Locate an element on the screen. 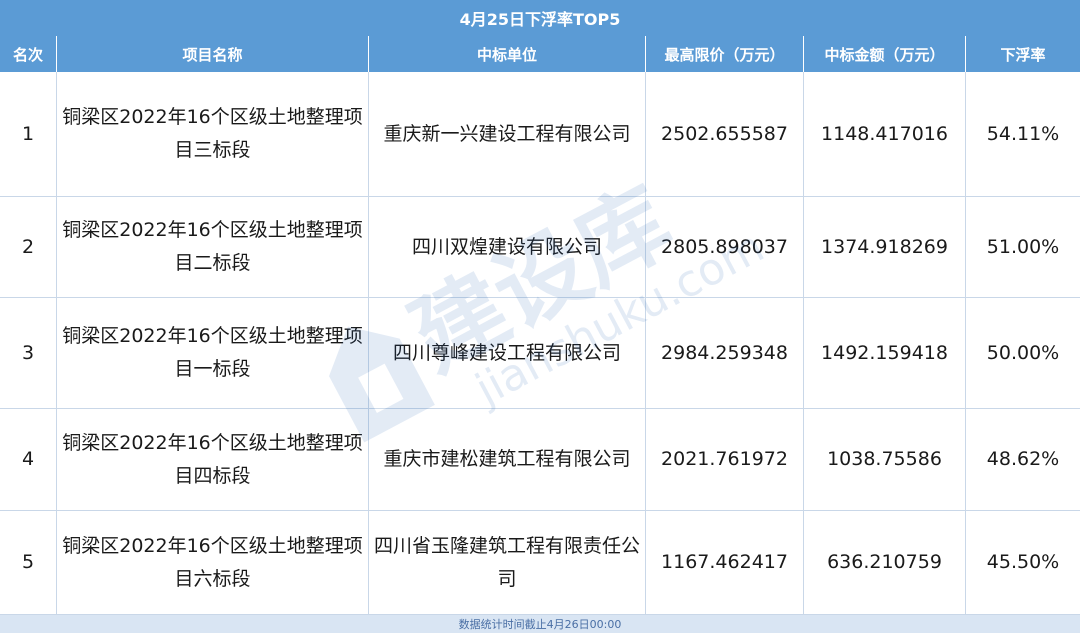  table-header-row: 名次 项目名称 中标单位 最高限价（万元） 中标金额（万元） 下浮率 is located at coordinates (540, 54).